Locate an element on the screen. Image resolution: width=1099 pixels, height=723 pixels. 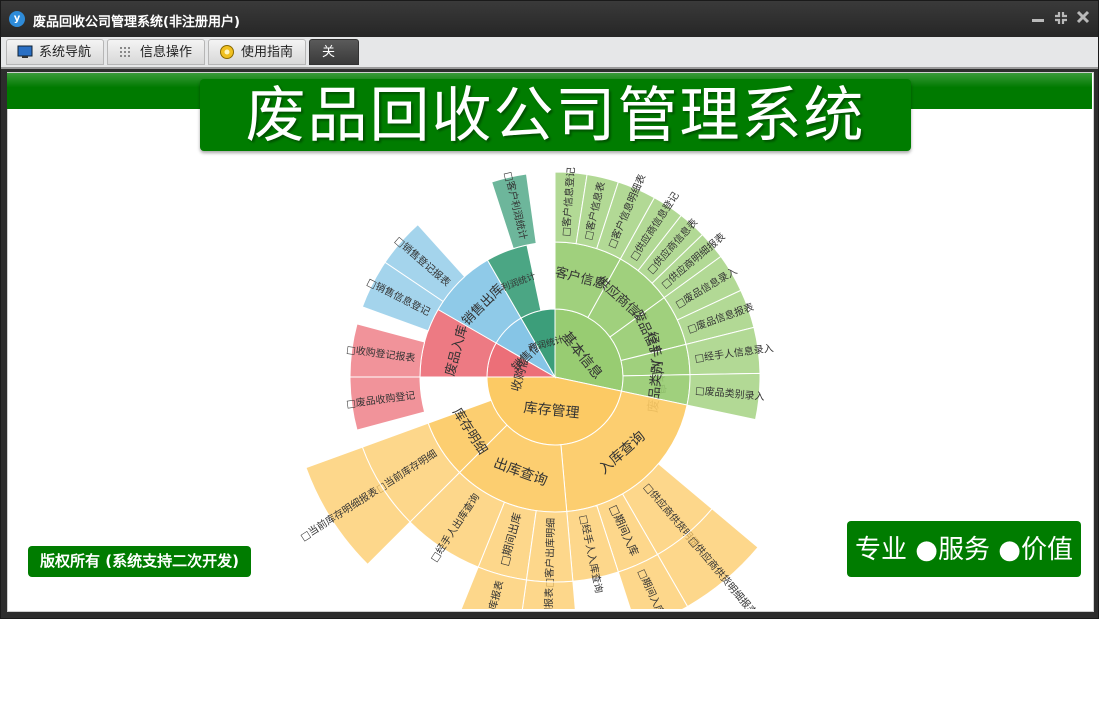
banner-title: 废品回收公司管理系统 is located at coordinates (555, 116).